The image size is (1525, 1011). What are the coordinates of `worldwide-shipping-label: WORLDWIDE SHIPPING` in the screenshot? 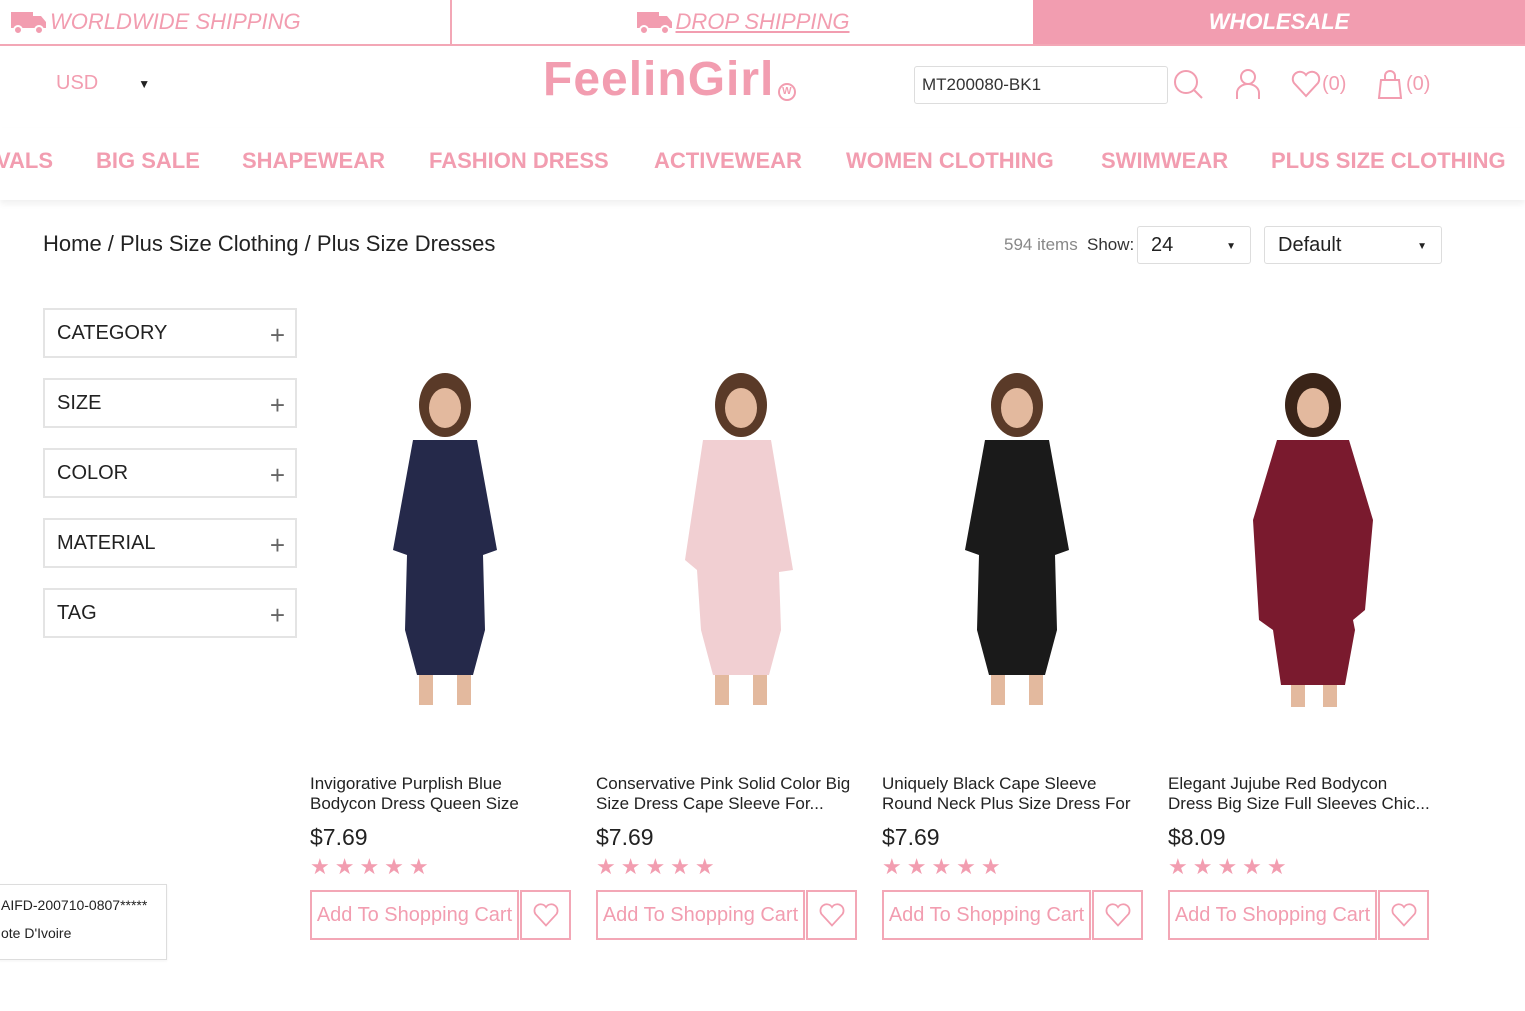 It's located at (175, 21).